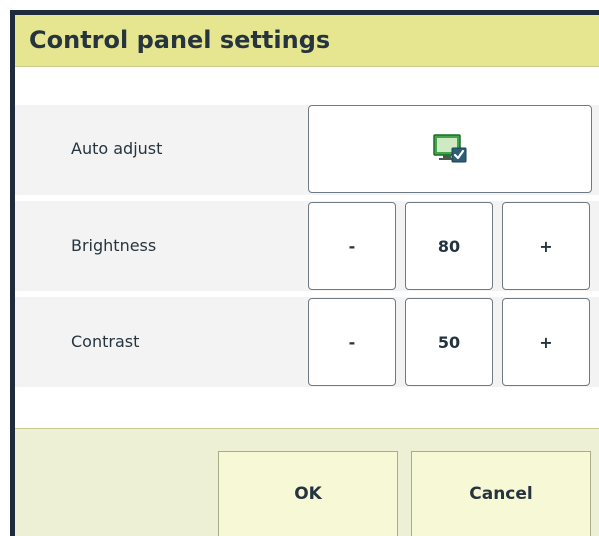 This screenshot has height=536, width=599. What do you see at coordinates (546, 246) in the screenshot?
I see `brightness-increase-button: +` at bounding box center [546, 246].